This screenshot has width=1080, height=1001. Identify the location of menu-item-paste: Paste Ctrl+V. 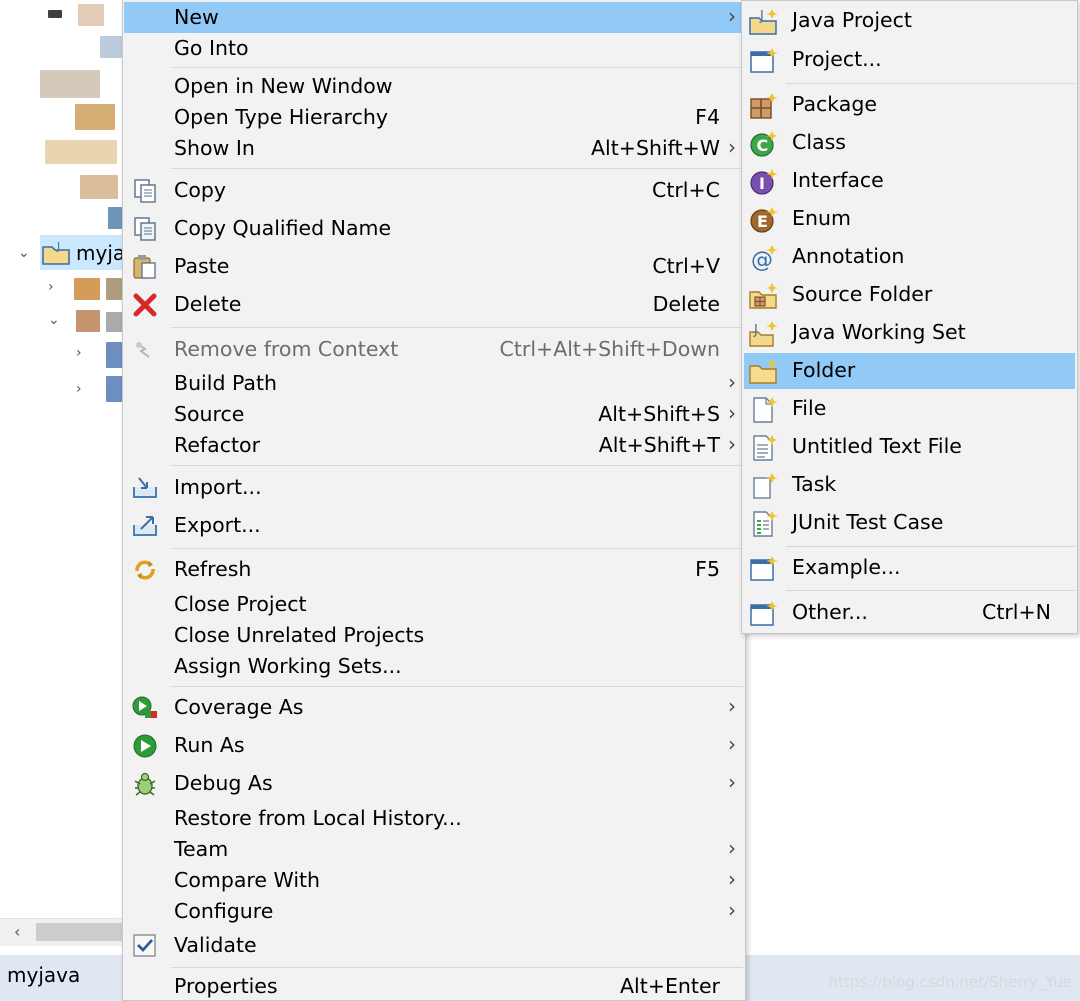
(434, 266).